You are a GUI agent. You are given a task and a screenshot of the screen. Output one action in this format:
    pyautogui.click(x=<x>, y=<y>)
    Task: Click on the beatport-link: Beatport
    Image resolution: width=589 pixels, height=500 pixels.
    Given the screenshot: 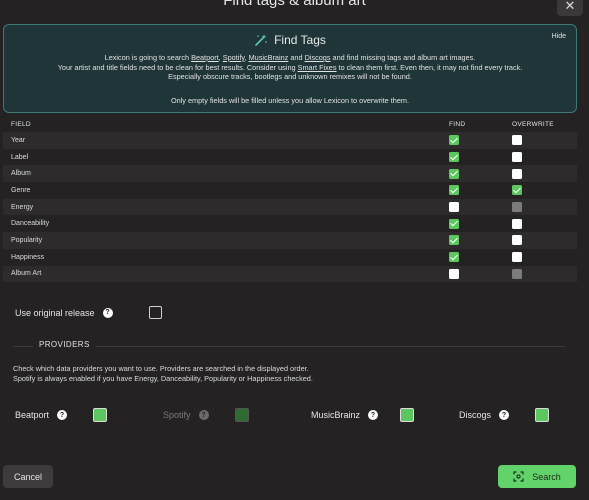 What is the action you would take?
    pyautogui.click(x=205, y=57)
    